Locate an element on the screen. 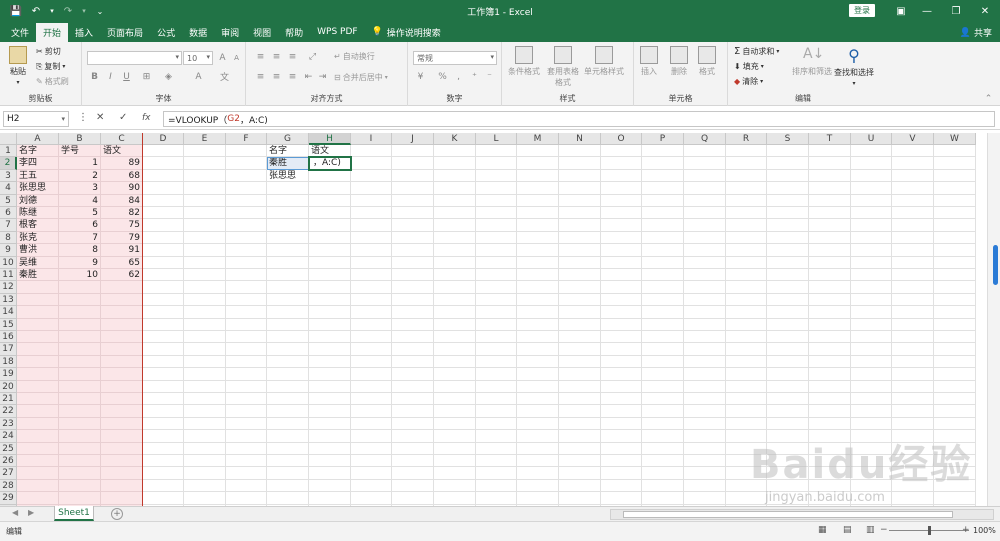 The width and height of the screenshot is (1000, 541). cell-d19 is located at coordinates (163, 374).